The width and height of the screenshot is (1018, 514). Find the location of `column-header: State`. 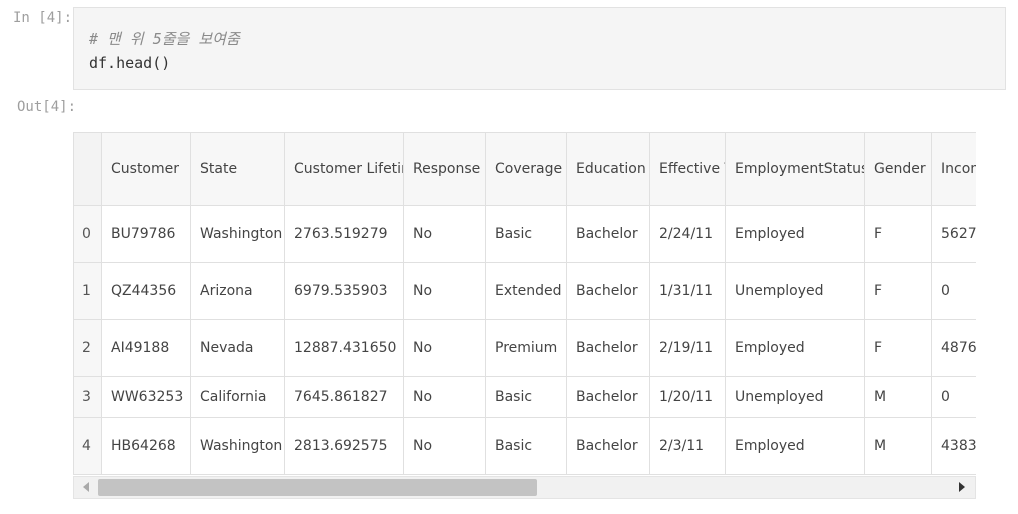

column-header: State is located at coordinates (237, 169).